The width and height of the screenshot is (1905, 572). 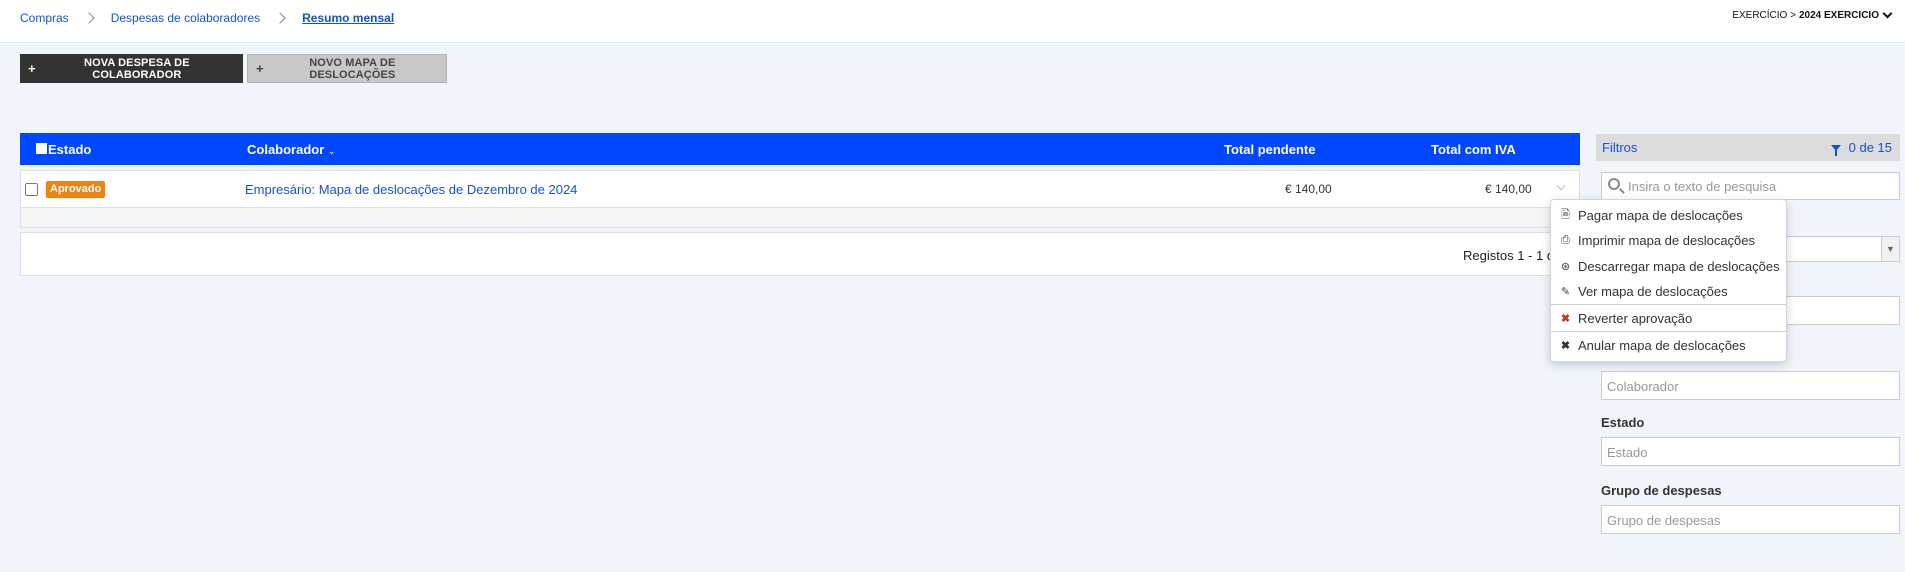 I want to click on filter-icon, so click(x=1835, y=150).